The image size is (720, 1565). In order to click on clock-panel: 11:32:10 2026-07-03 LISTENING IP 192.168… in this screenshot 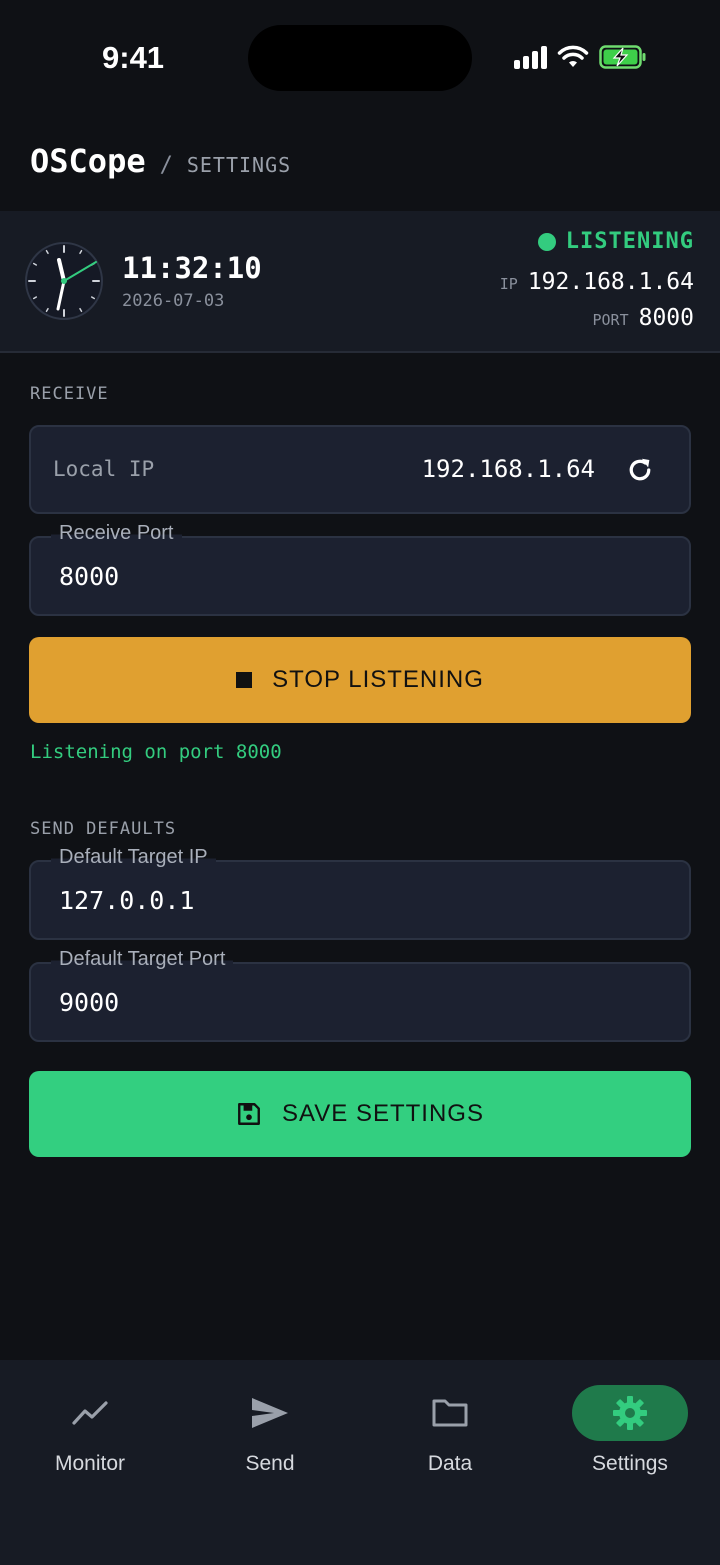, I will do `click(360, 282)`.